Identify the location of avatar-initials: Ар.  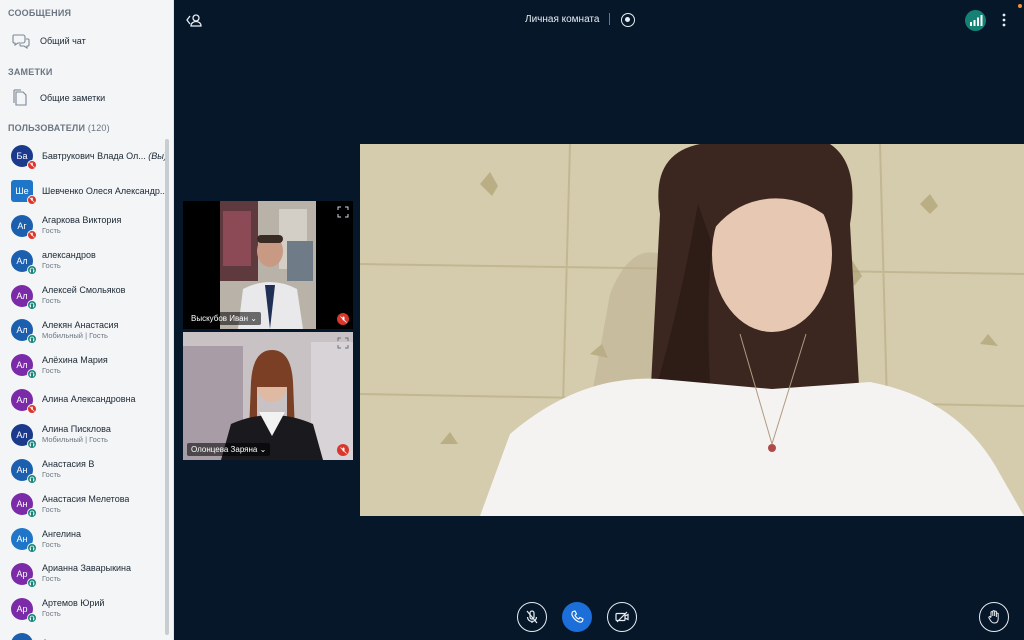
(22, 573).